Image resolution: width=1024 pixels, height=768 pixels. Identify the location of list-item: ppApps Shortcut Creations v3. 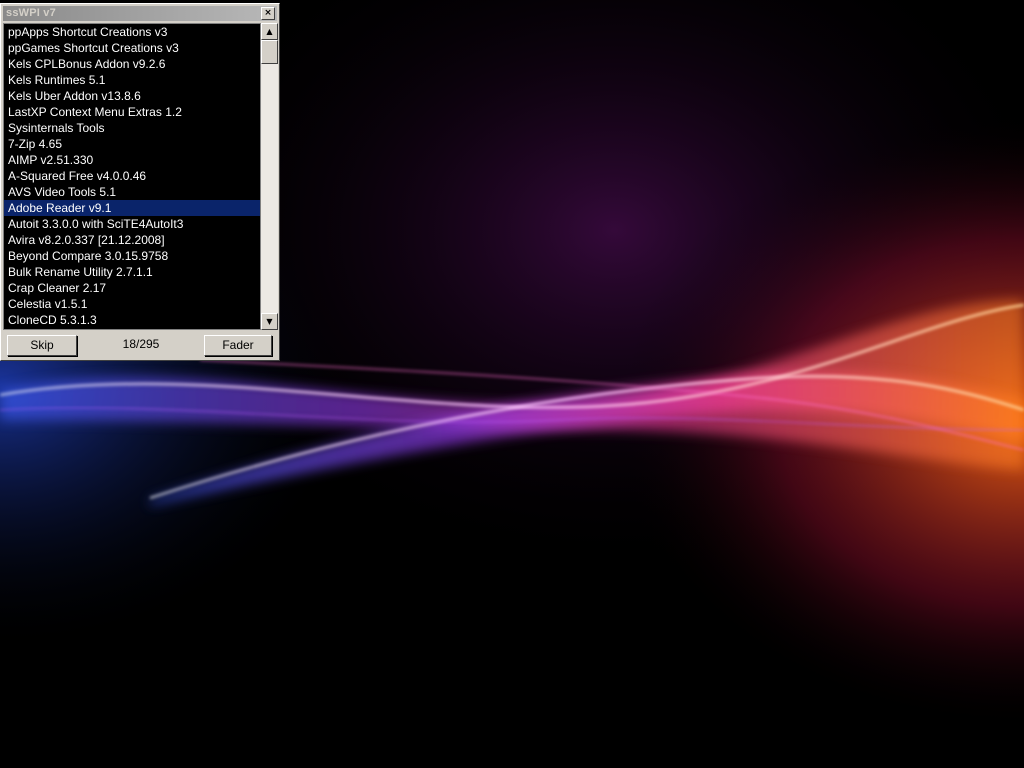
(132, 32).